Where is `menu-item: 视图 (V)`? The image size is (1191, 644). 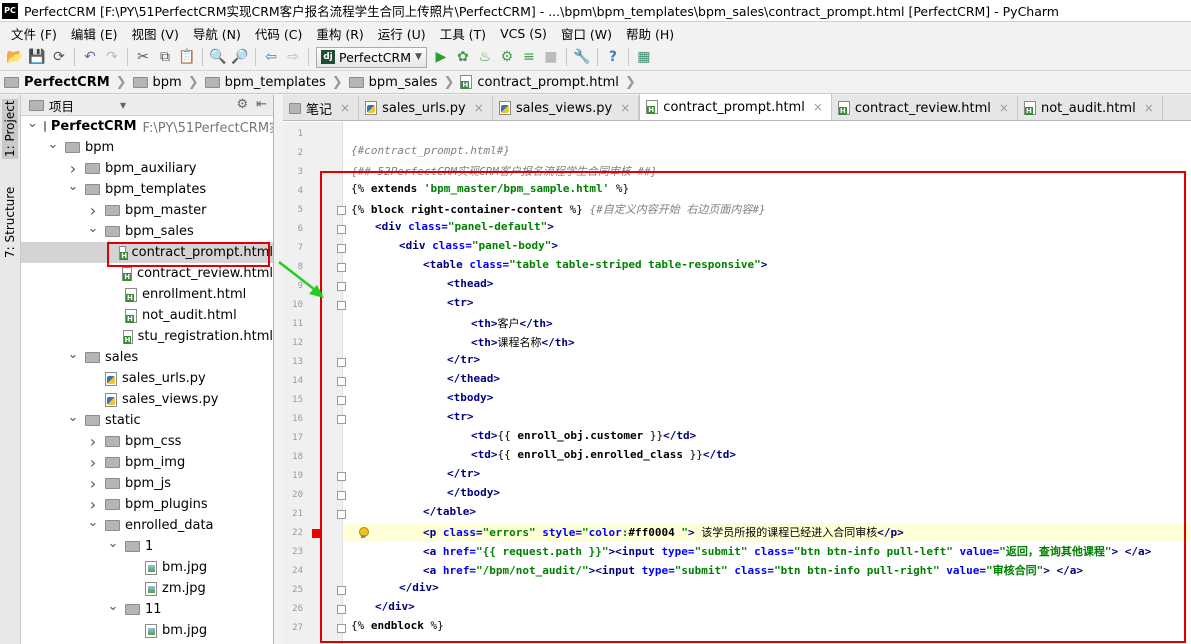
menu-item: 视图 (V) is located at coordinates (155, 33).